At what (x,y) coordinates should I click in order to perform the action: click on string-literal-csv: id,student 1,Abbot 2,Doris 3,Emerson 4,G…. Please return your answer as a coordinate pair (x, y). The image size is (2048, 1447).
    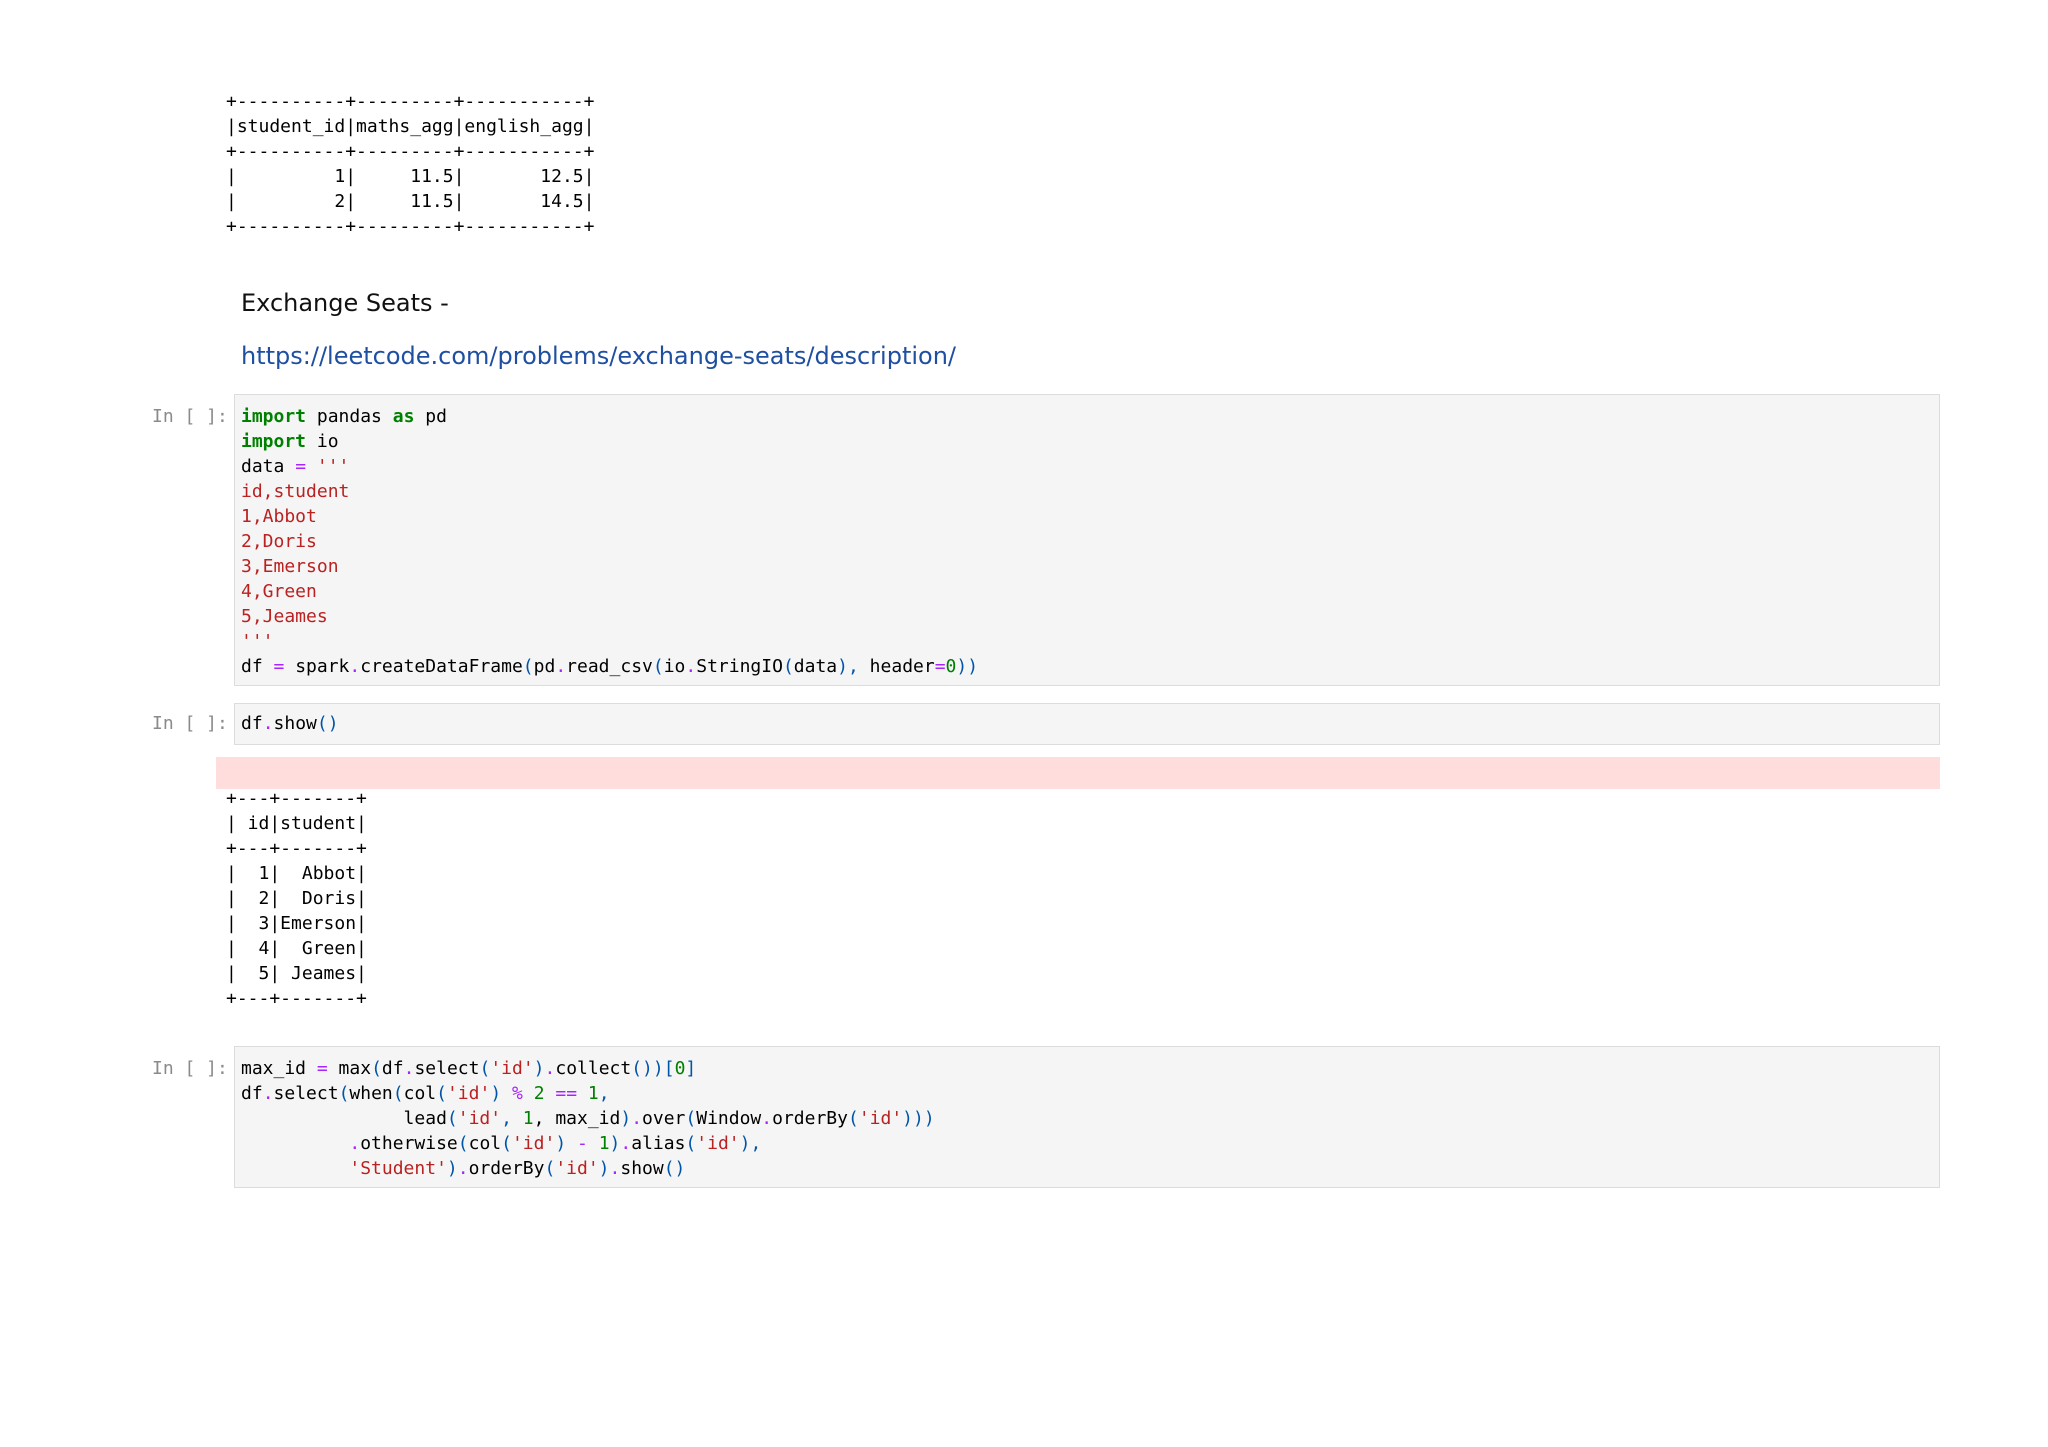
    Looking at the image, I should click on (295, 566).